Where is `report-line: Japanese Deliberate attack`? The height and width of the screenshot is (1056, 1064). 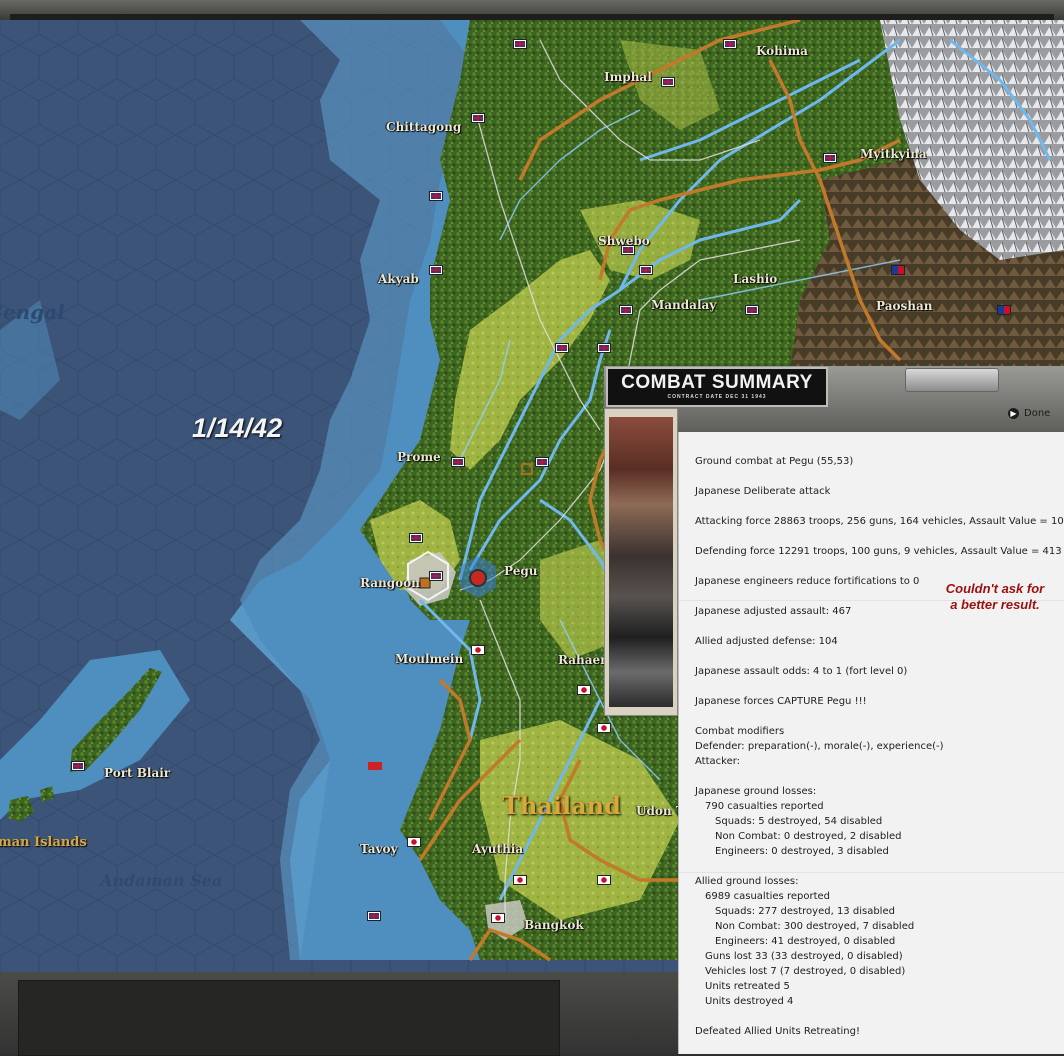 report-line: Japanese Deliberate attack is located at coordinates (763, 491).